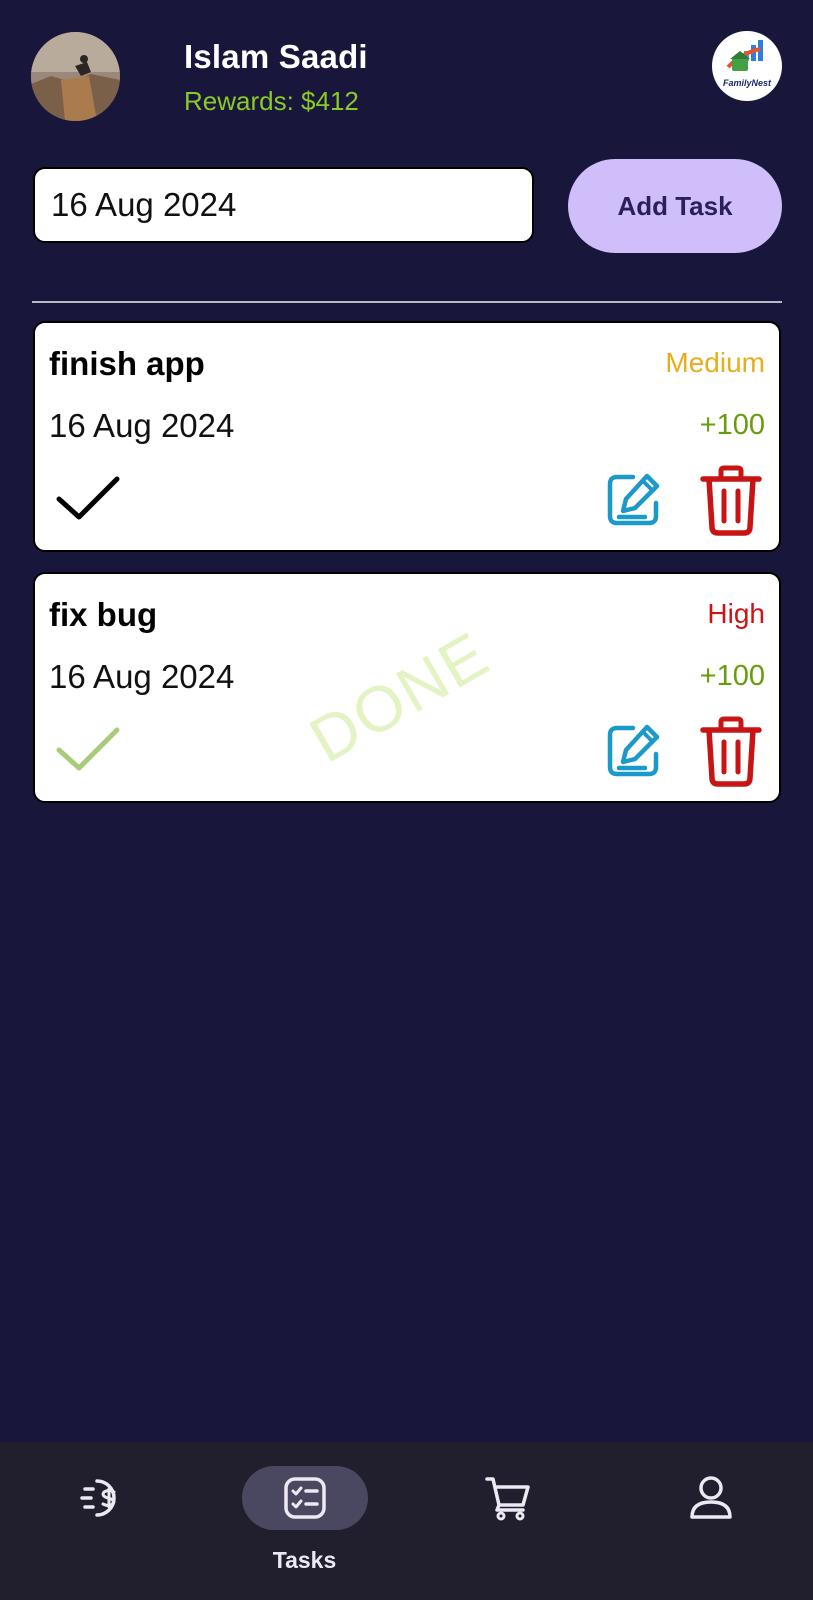  I want to click on user-name: Islam Saadi, so click(276, 56).